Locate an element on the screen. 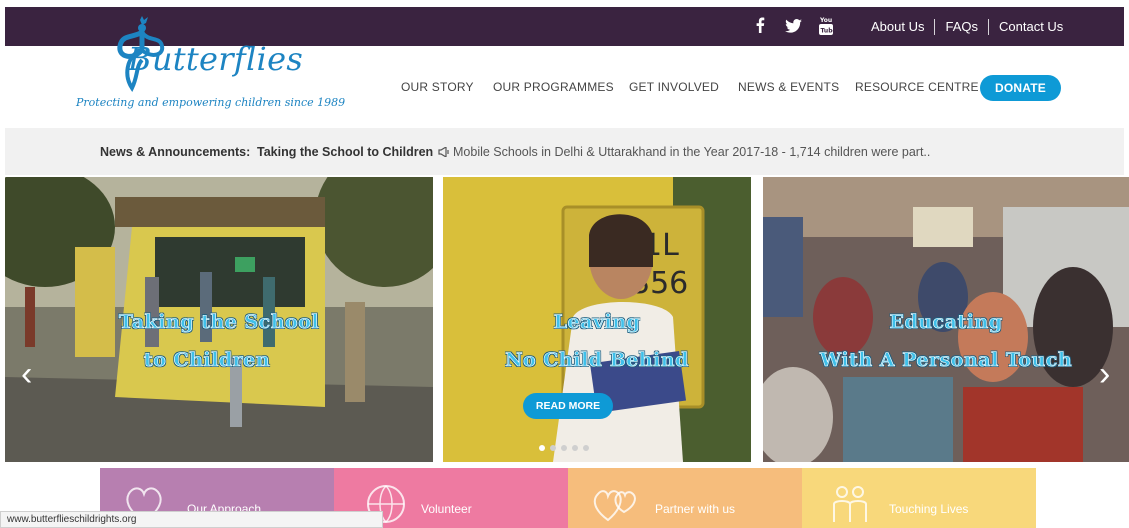 The height and width of the screenshot is (528, 1129). slide-2: 1L 356 Leaving No Child Behind READ MORE is located at coordinates (597, 319).